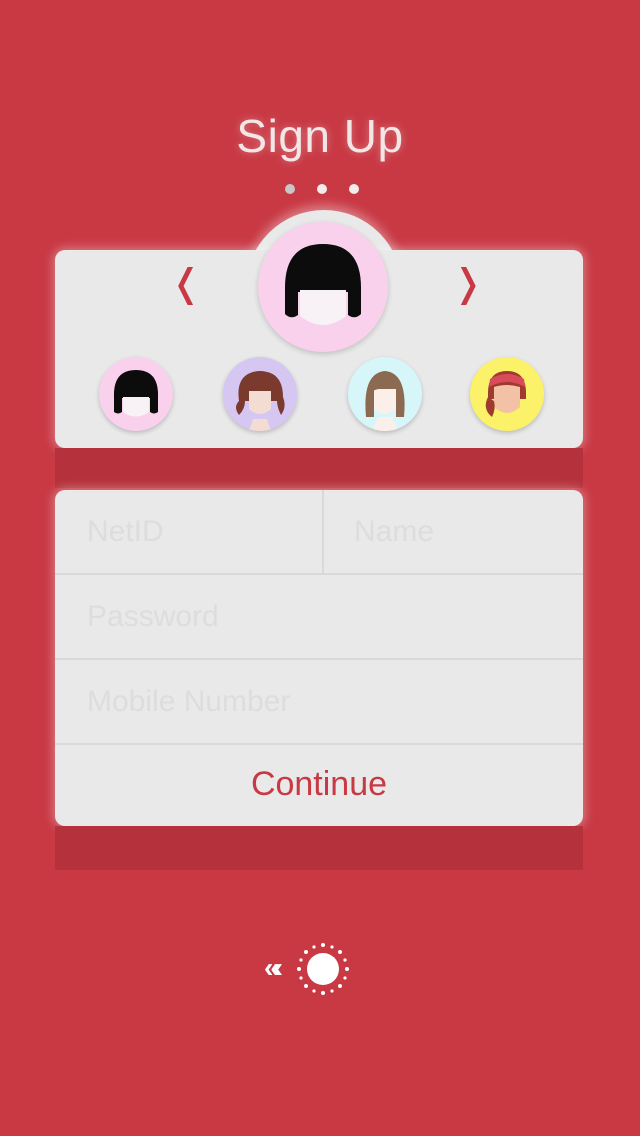  What do you see at coordinates (319, 848) in the screenshot?
I see `form-card-shadow` at bounding box center [319, 848].